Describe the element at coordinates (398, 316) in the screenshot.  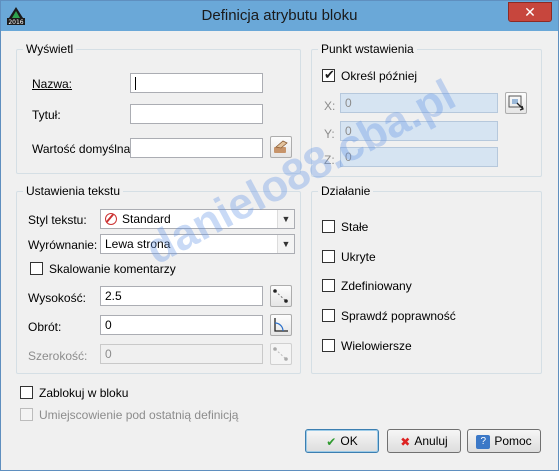
I see `verify-label: Sprawdź poprawność` at that location.